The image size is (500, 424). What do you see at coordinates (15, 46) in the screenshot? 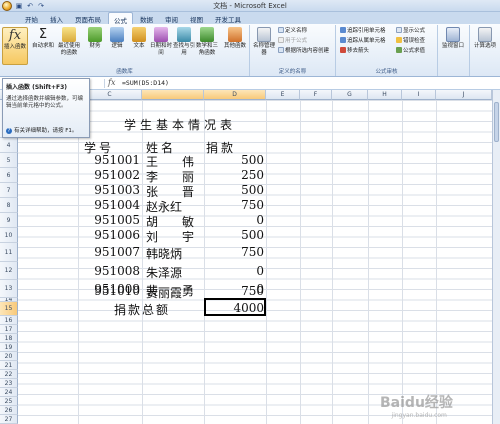
I see `insert-function-button: fx 插入函数` at bounding box center [15, 46].